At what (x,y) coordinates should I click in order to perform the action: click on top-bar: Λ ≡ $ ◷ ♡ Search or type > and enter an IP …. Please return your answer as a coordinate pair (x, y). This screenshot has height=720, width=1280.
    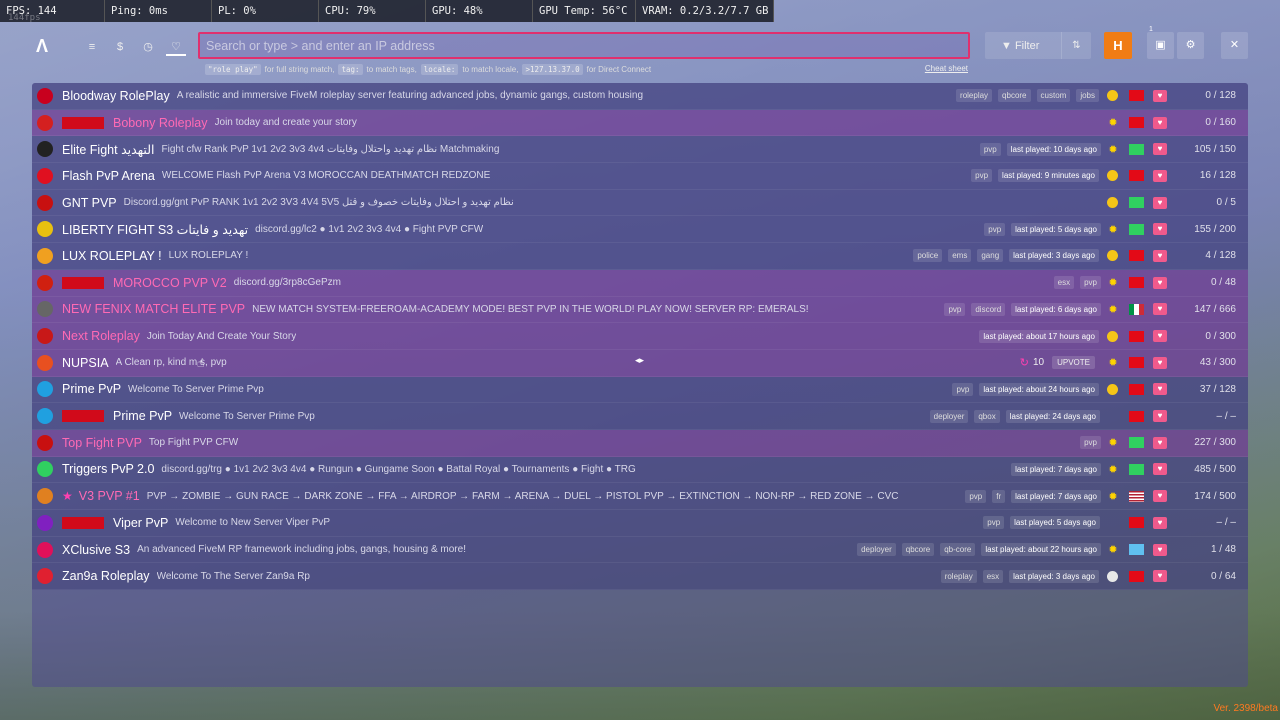
    Looking at the image, I should click on (640, 50).